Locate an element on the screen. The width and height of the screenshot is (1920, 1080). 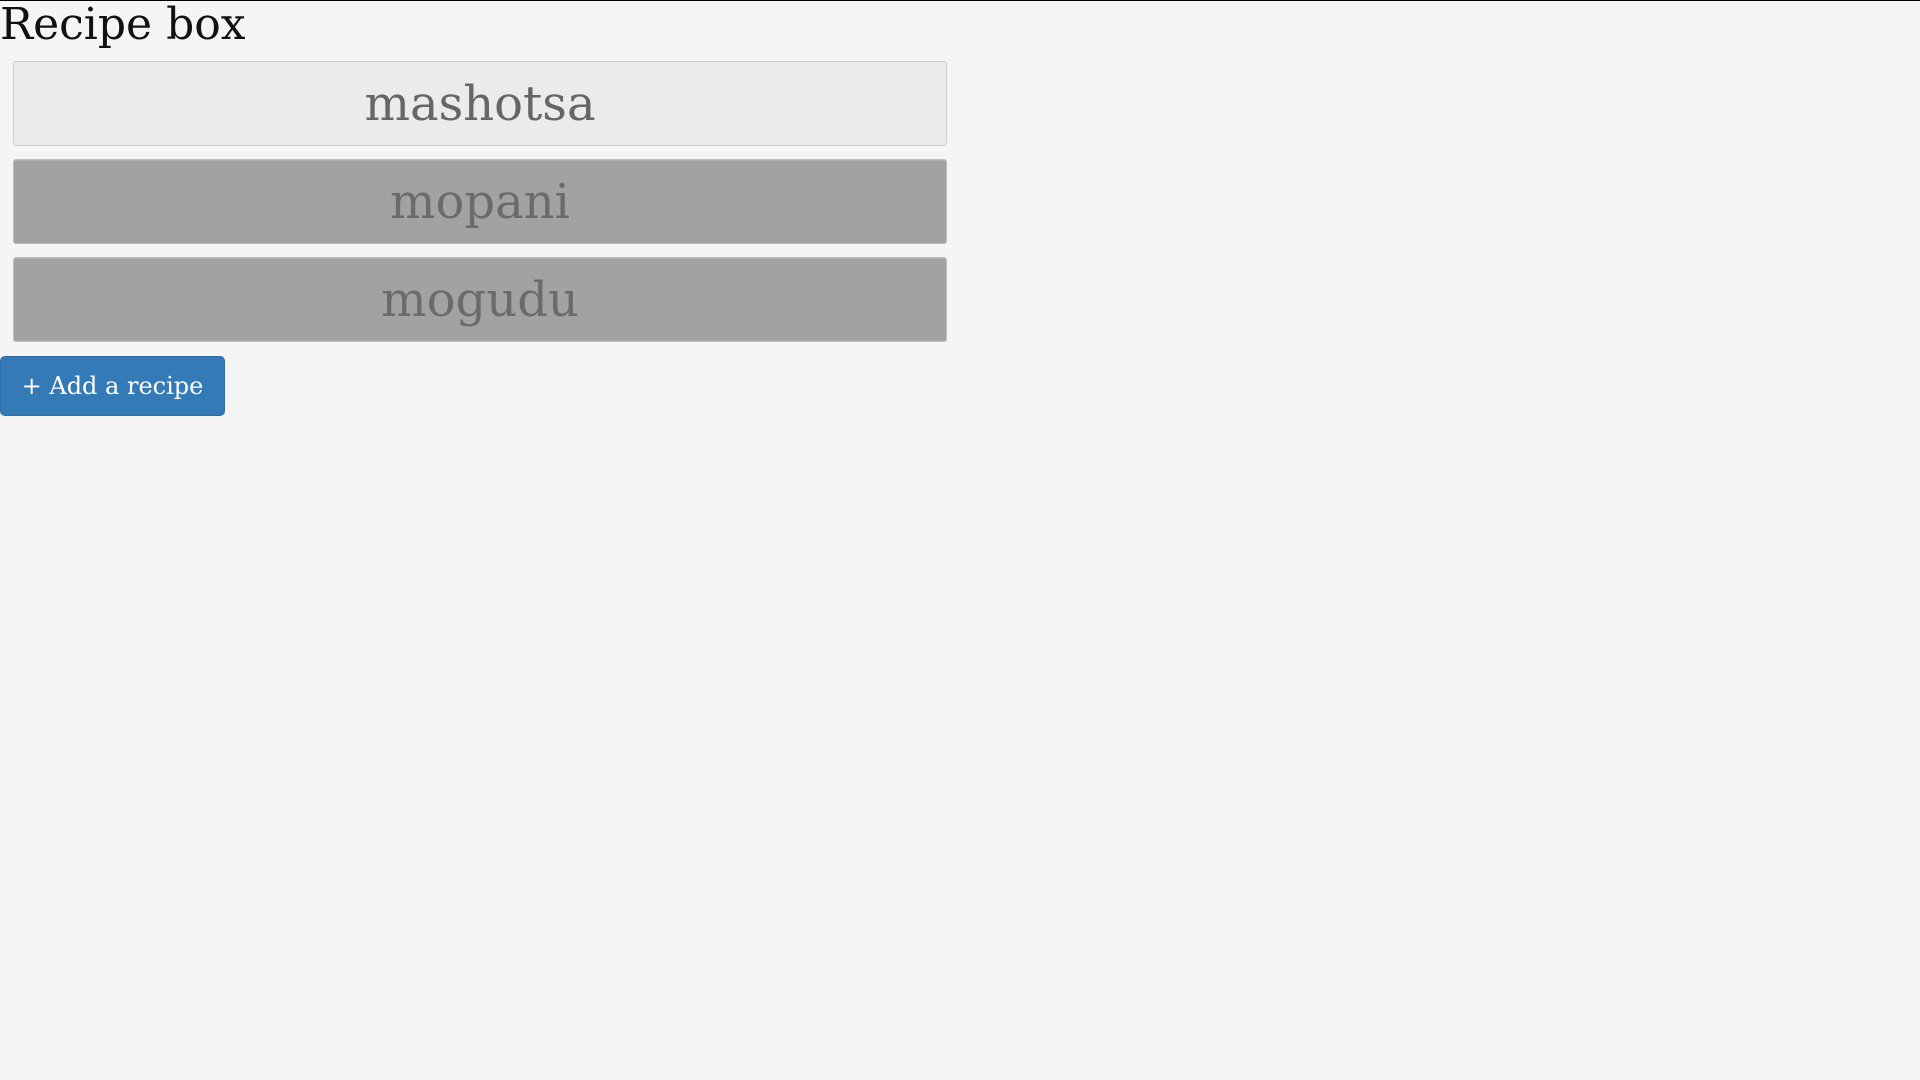
recipe-name: mashotsa is located at coordinates (480, 103).